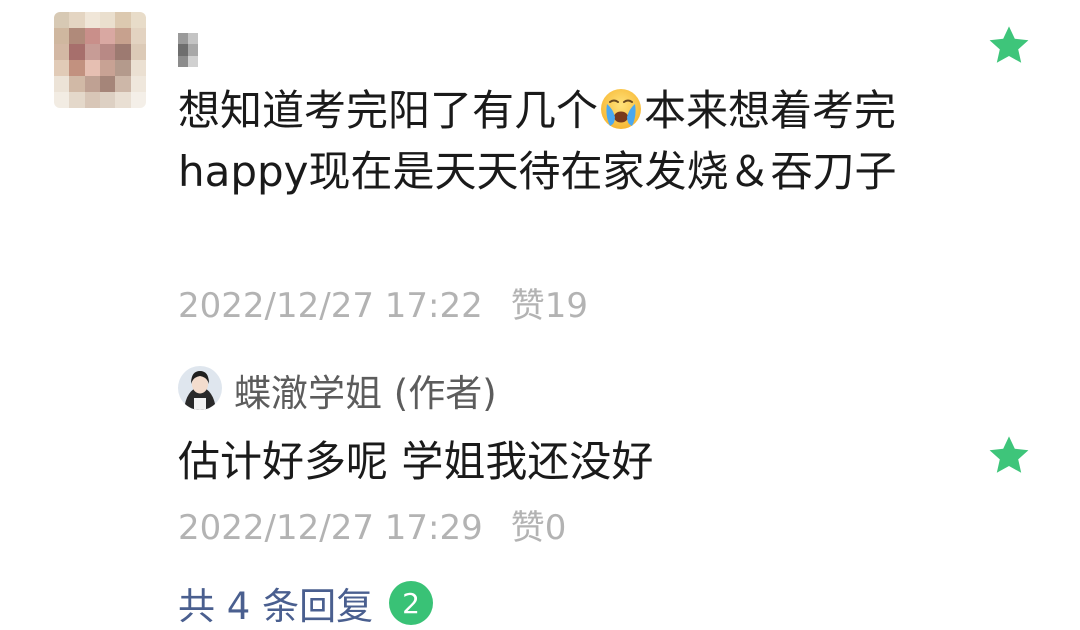  I want to click on view-replies-link: 共 4 条回复 2, so click(306, 603).